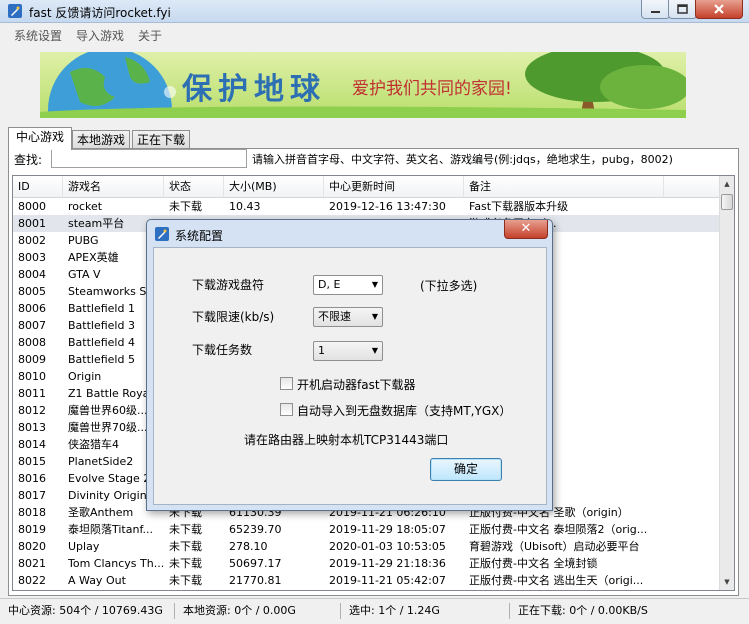  I want to click on cell-note: Fast下载器版本升级, so click(519, 206).